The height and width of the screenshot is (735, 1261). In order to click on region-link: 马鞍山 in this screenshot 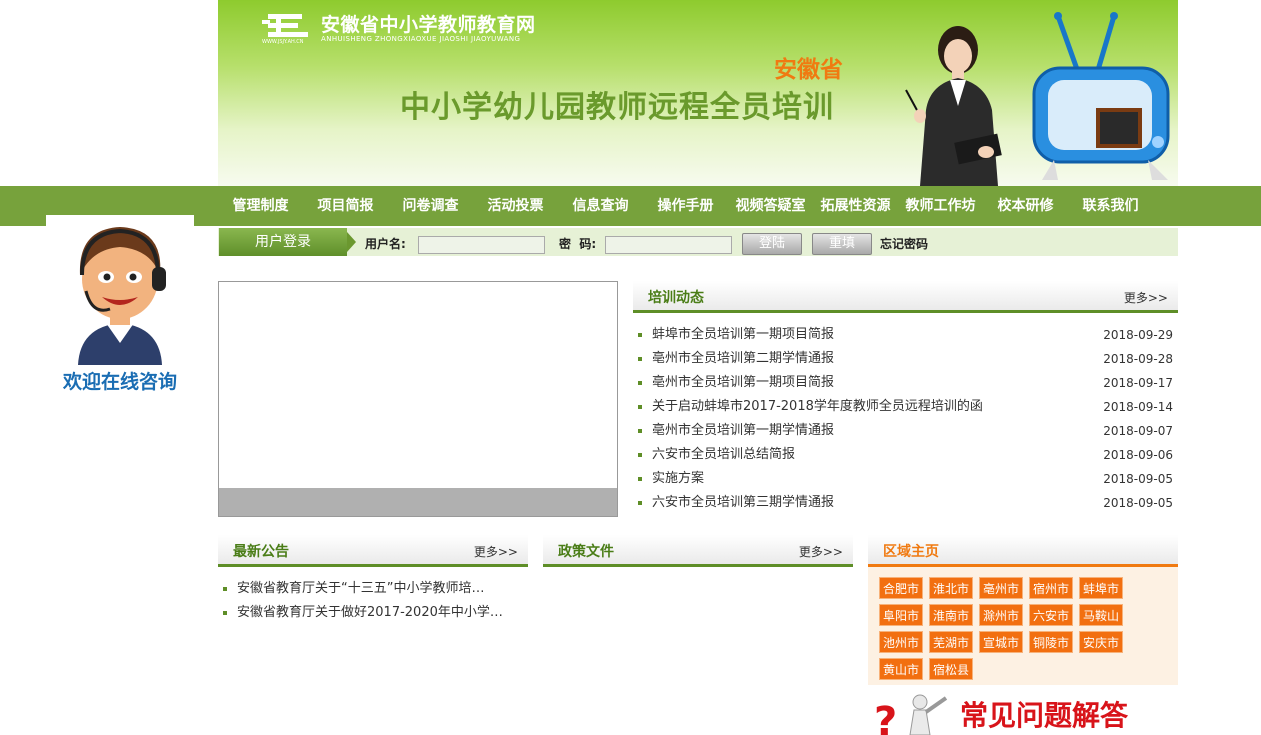, I will do `click(1101, 615)`.